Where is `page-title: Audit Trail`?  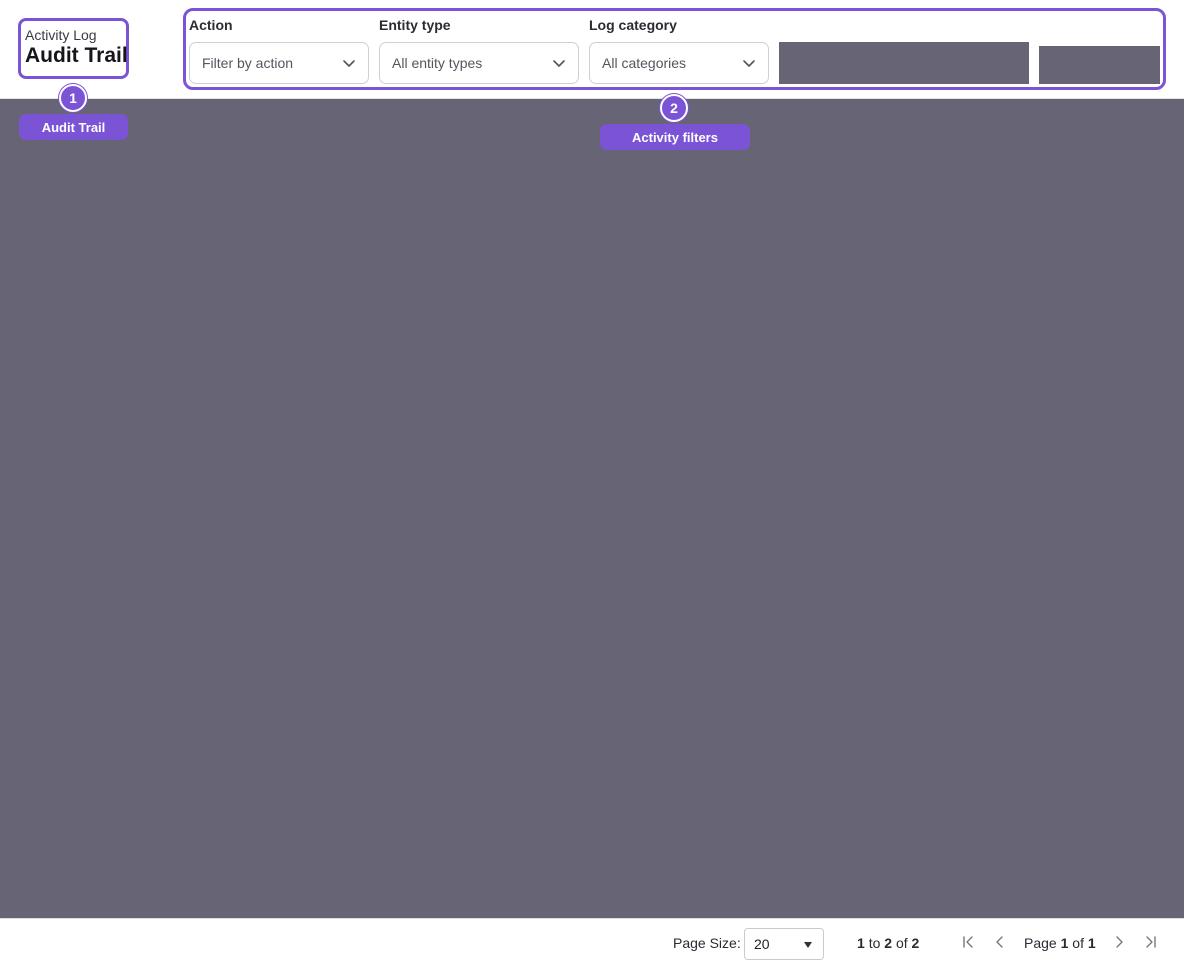 page-title: Audit Trail is located at coordinates (76, 55).